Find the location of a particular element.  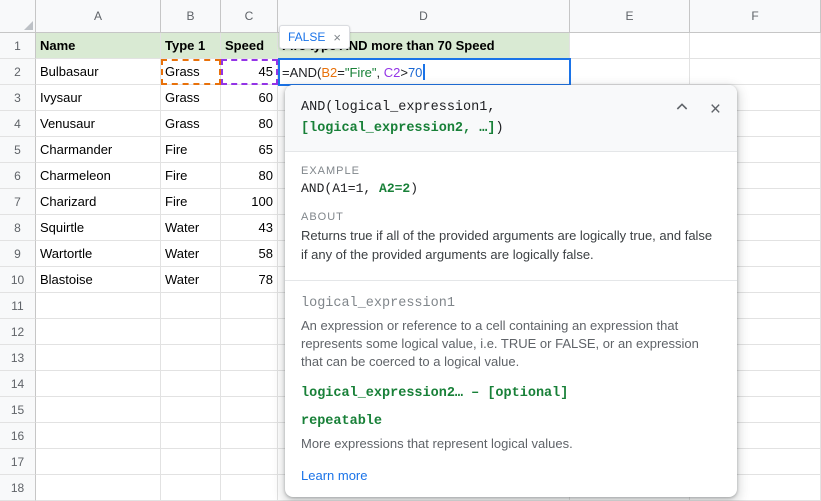

cell-A16 is located at coordinates (98, 436).